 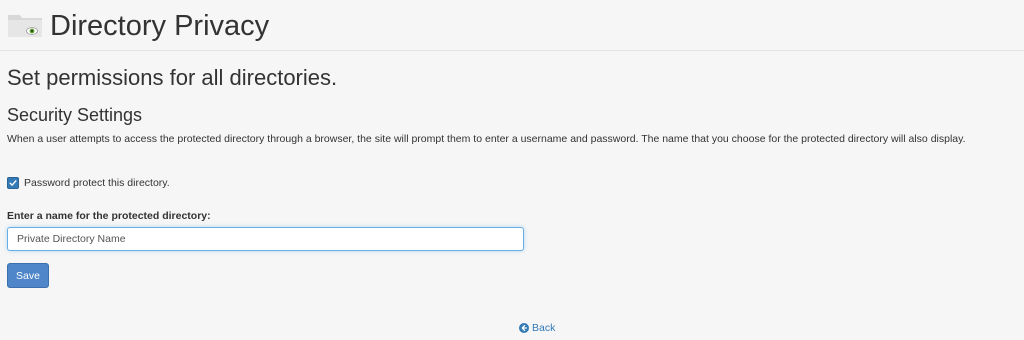 I want to click on folder-eye-icon, so click(x=25, y=25).